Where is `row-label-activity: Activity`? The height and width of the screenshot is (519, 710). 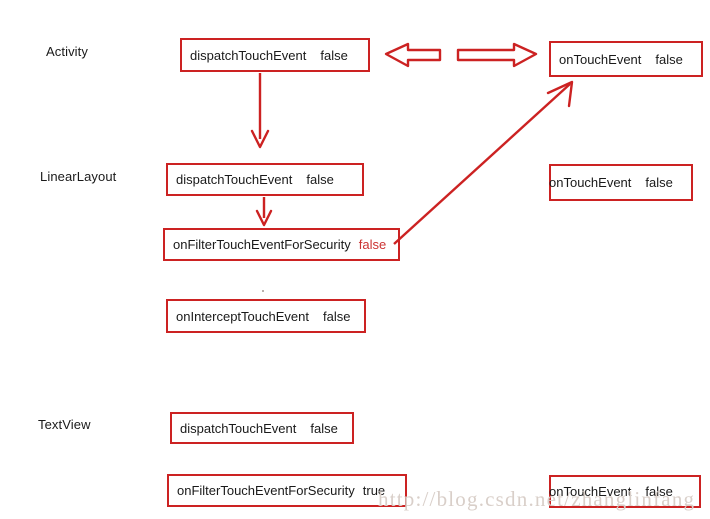
row-label-activity: Activity is located at coordinates (67, 51).